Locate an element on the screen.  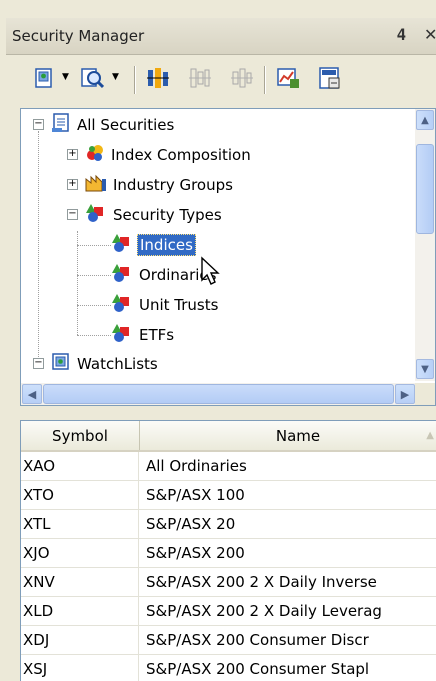
tree-node-indices: Indices is located at coordinates (153, 245).